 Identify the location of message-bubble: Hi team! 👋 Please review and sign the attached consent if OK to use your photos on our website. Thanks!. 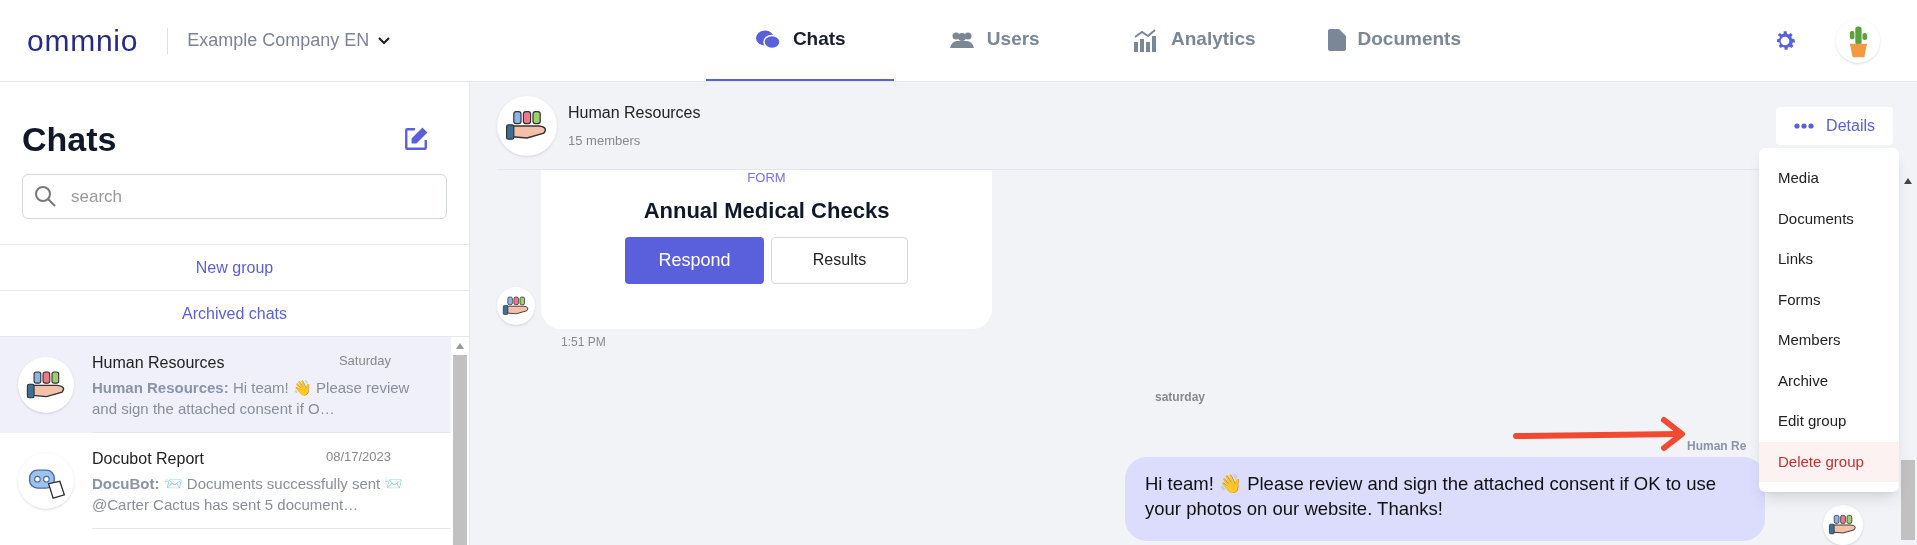
(1445, 499).